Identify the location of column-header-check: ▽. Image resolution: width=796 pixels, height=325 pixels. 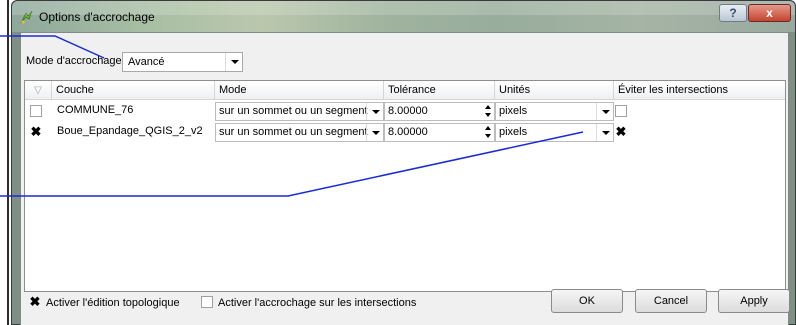
(38, 90).